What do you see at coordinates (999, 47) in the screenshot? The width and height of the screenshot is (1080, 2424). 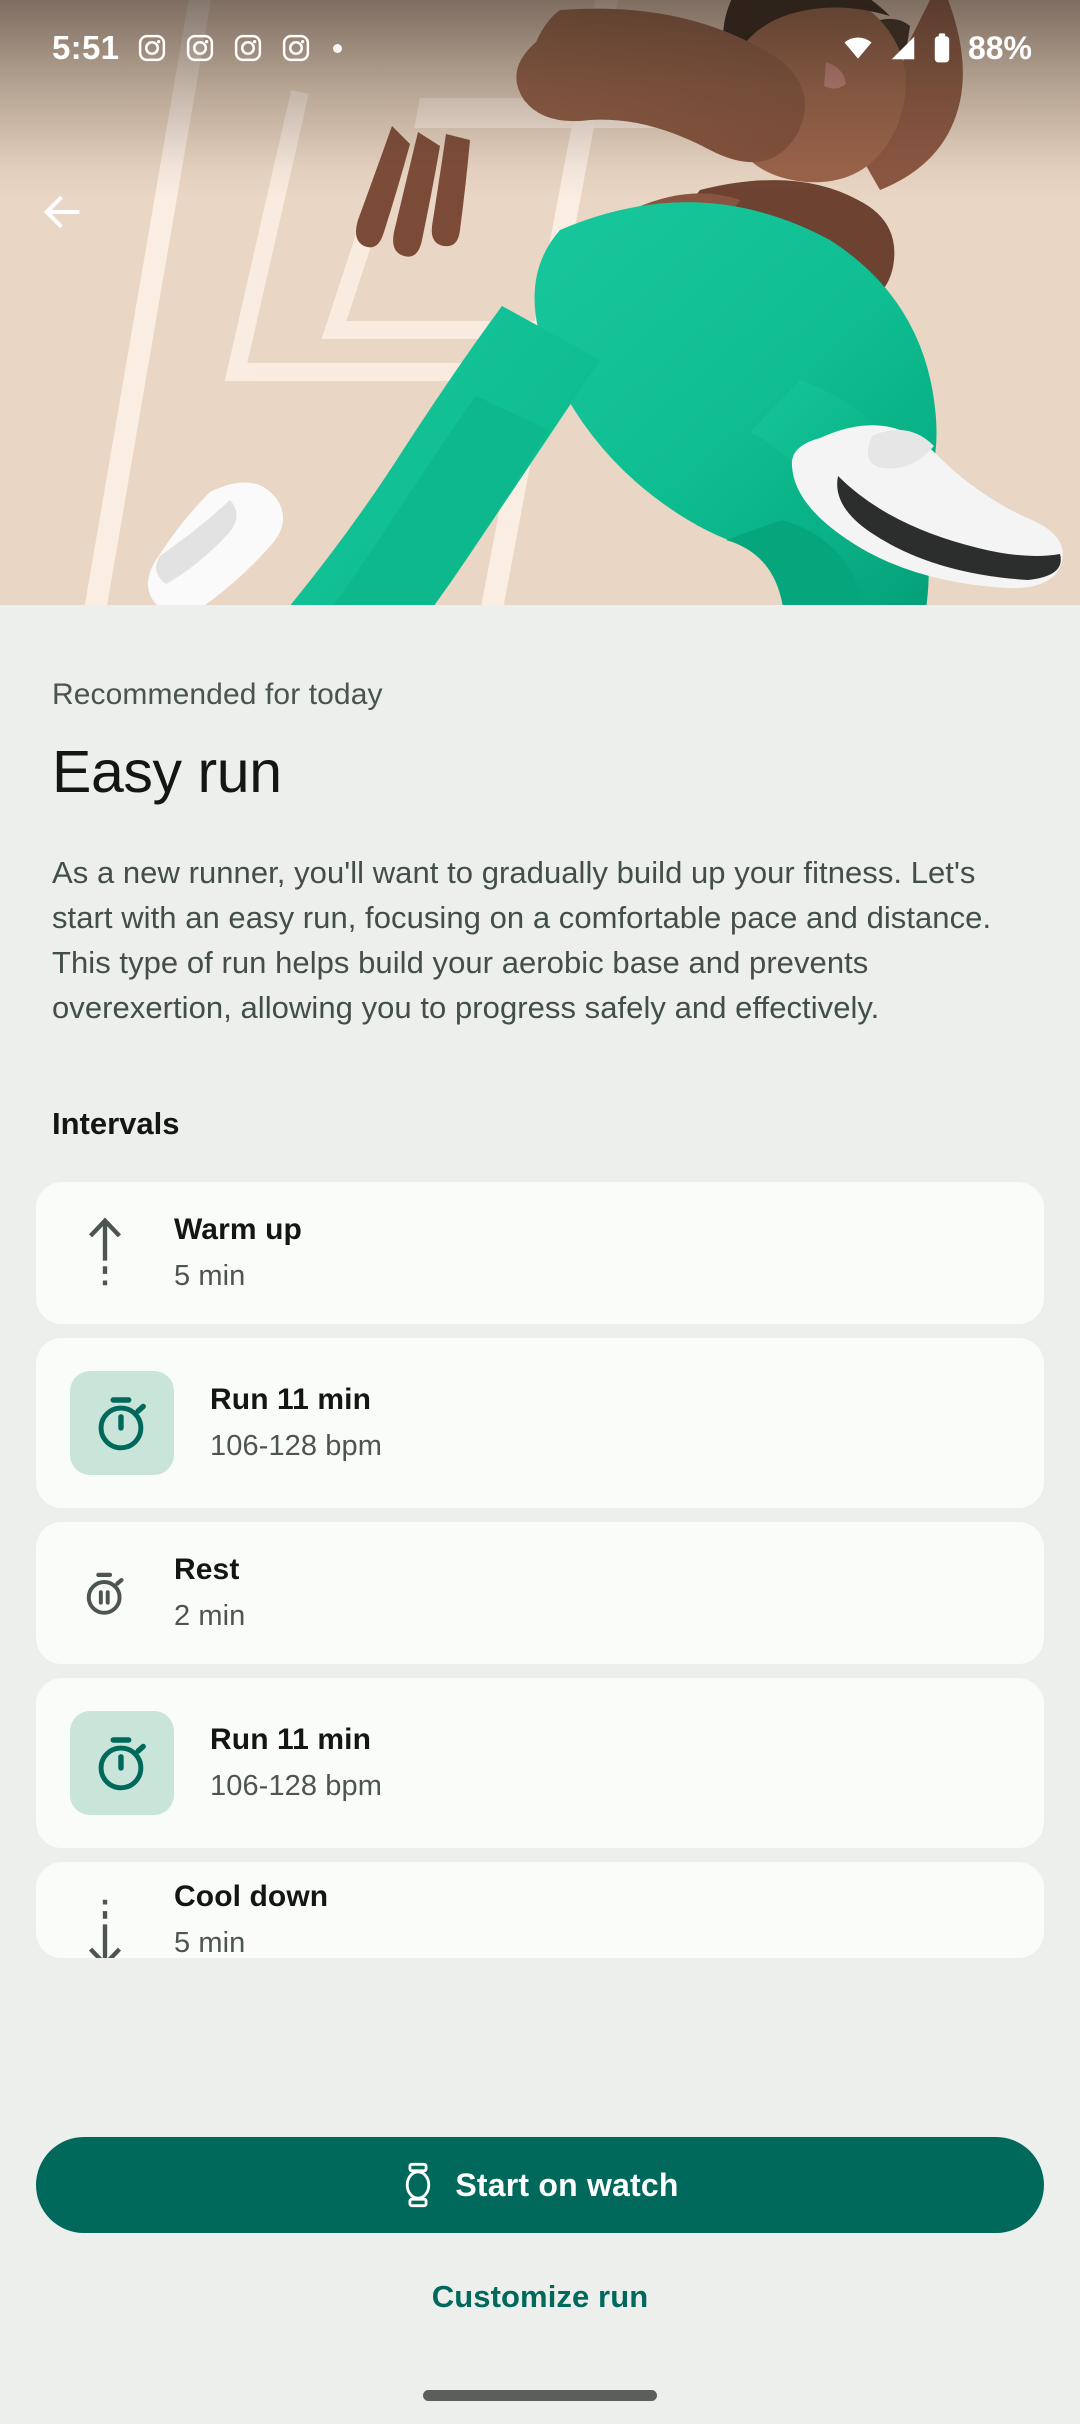 I see `battery-percentage: 88%` at bounding box center [999, 47].